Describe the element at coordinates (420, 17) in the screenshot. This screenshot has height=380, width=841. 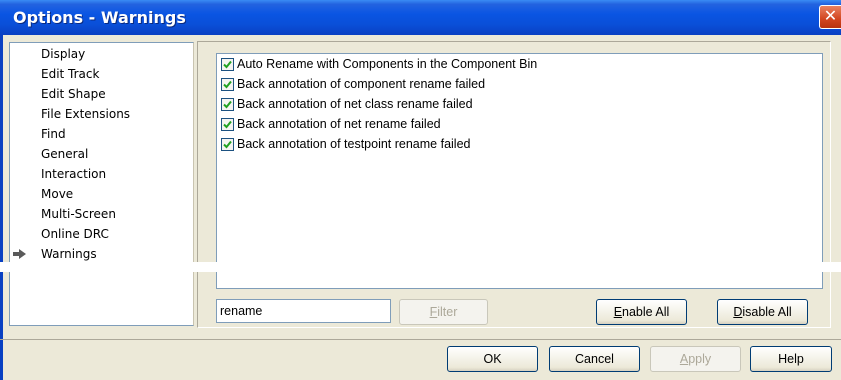
I see `title-bar: Options - Warnings` at that location.